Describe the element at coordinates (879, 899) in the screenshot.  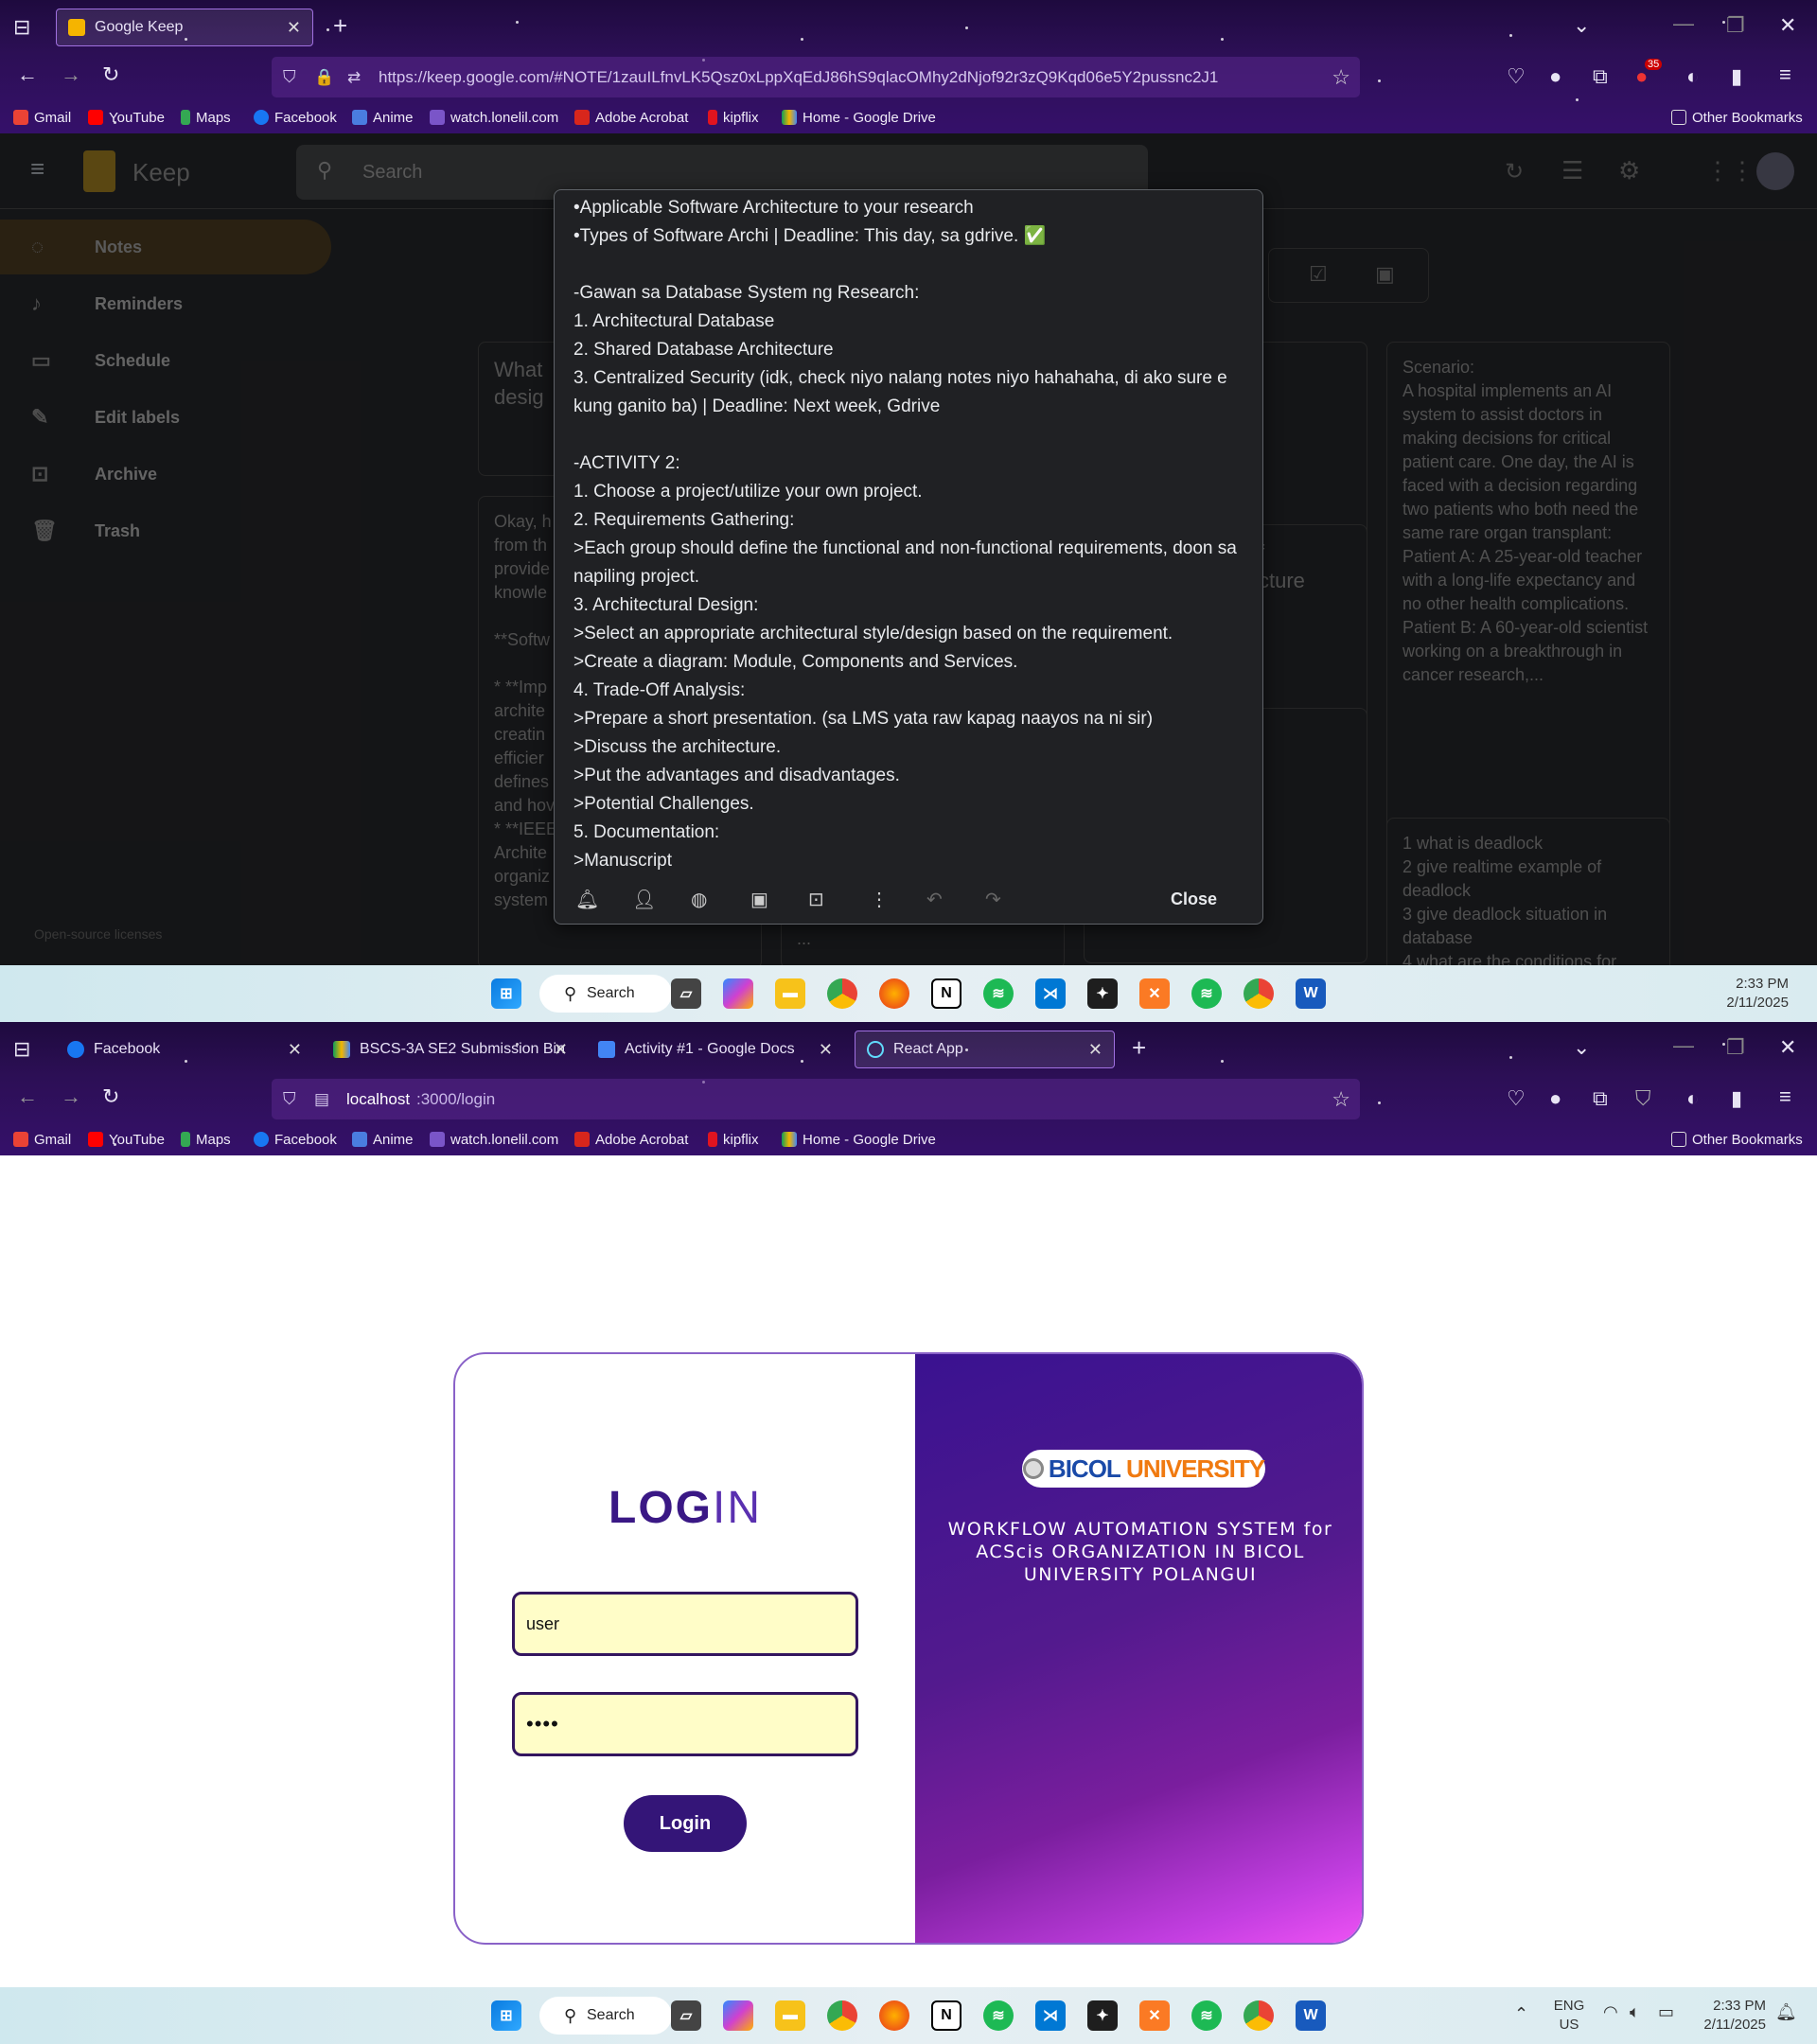
I see `more-options-icon: ⋮` at that location.